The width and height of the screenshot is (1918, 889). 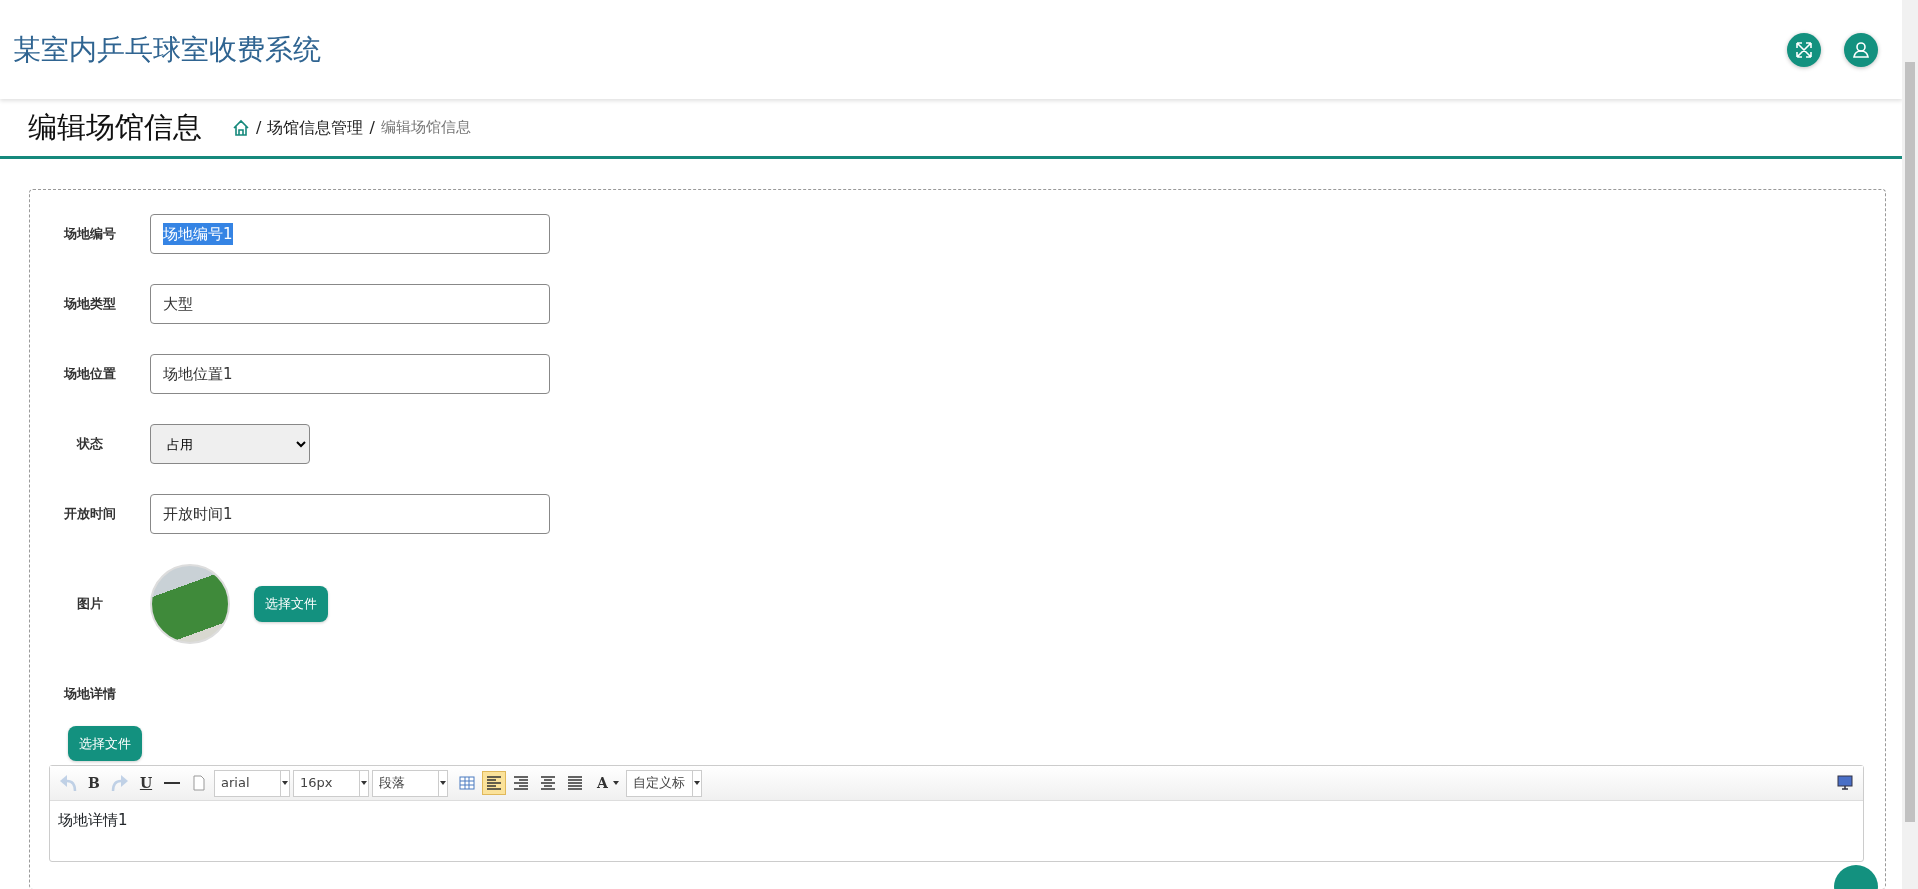 What do you see at coordinates (331, 783) in the screenshot?
I see `editor-select: 16px` at bounding box center [331, 783].